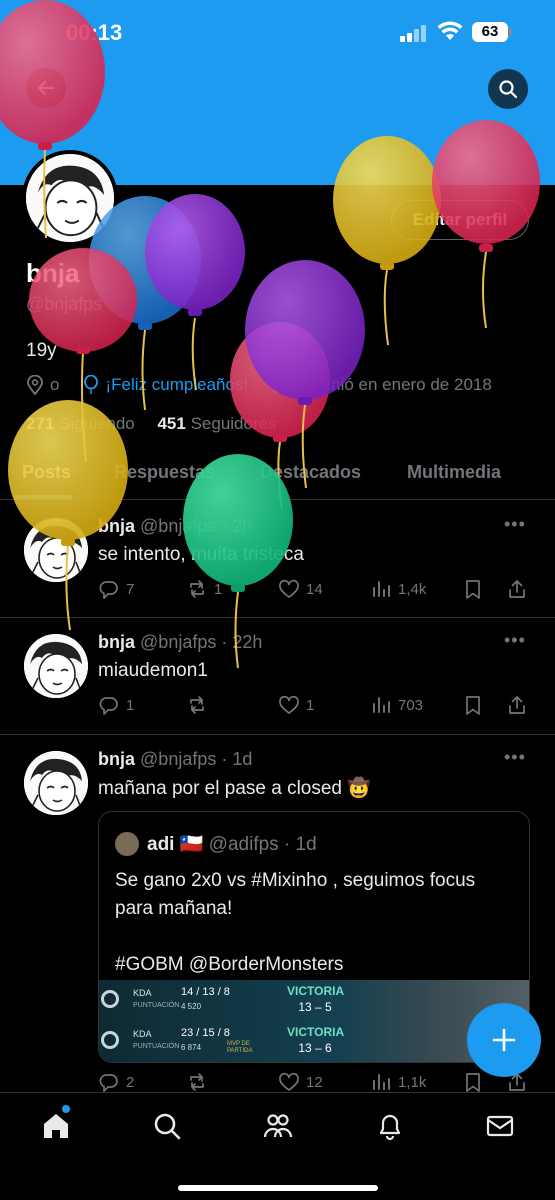 Image resolution: width=555 pixels, height=1200 pixels. Describe the element at coordinates (314, 589) in the screenshot. I see `like-count: 14` at that location.